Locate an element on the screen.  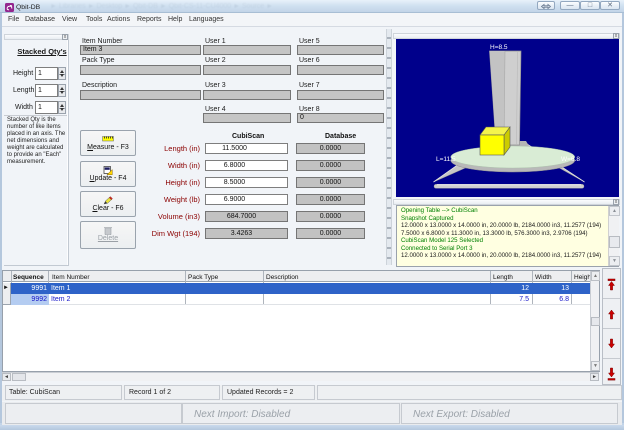
svg-text: W=6.8 is located at coordinates (570, 159).